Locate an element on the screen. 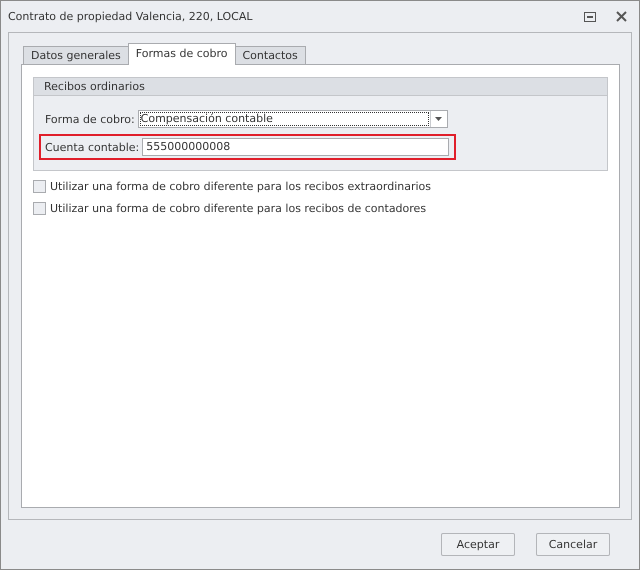  tab: Datos generales is located at coordinates (76, 55).